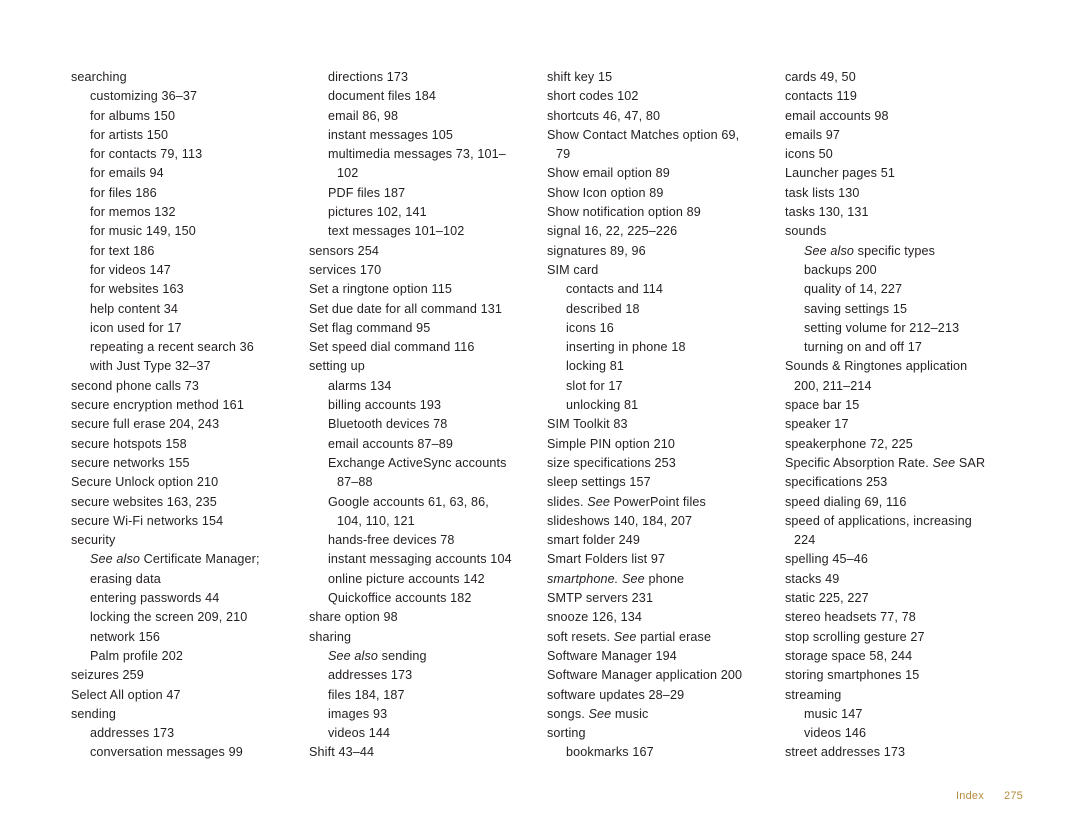 Image resolution: width=1080 pixels, height=834 pixels. What do you see at coordinates (897, 714) in the screenshot?
I see `index-entry: music 147` at bounding box center [897, 714].